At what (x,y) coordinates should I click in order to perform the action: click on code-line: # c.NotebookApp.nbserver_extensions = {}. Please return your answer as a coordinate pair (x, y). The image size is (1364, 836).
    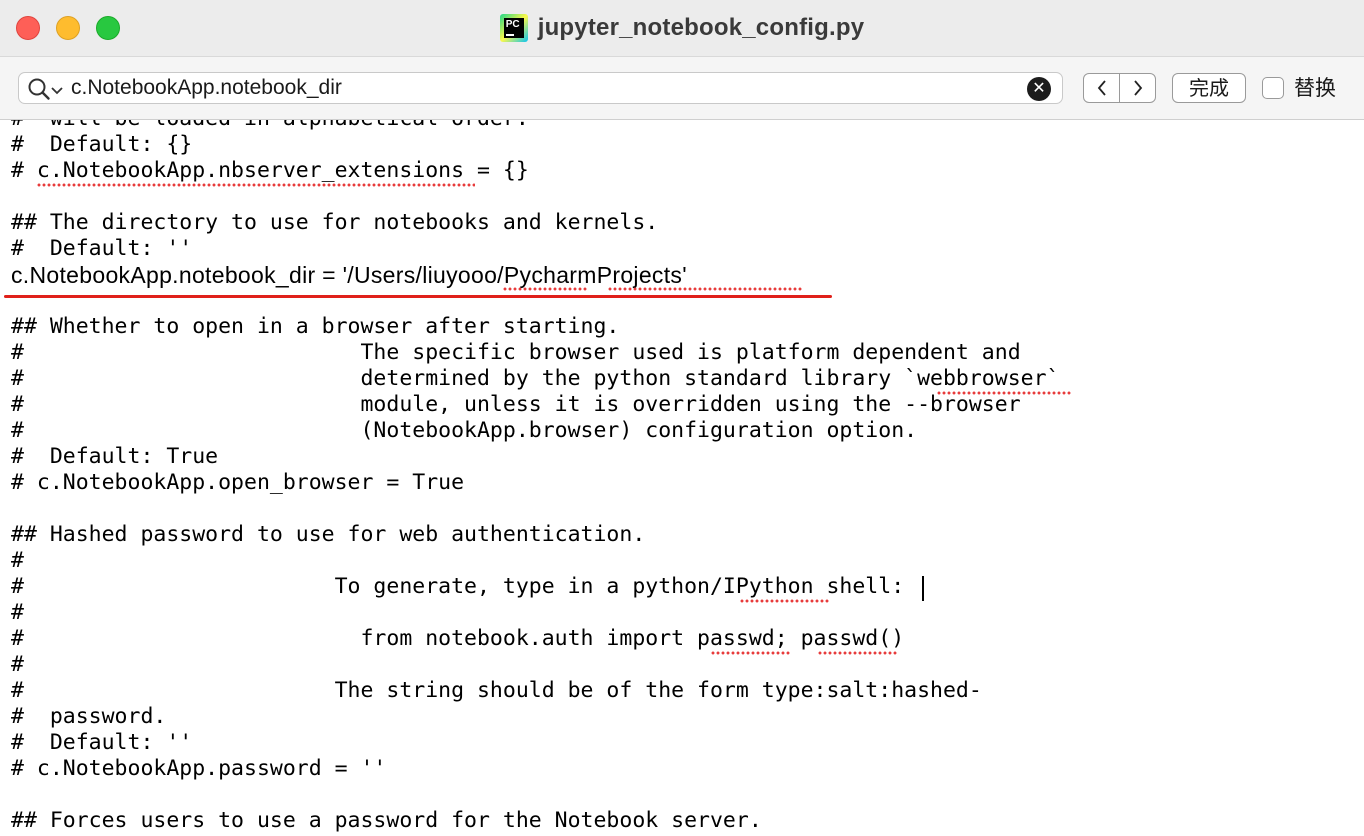
    Looking at the image, I should click on (535, 171).